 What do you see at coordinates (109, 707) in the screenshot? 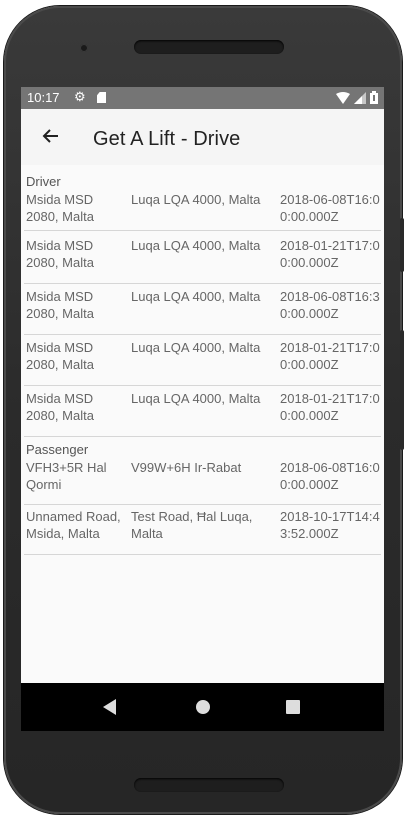
I see `nav-back-icon` at bounding box center [109, 707].